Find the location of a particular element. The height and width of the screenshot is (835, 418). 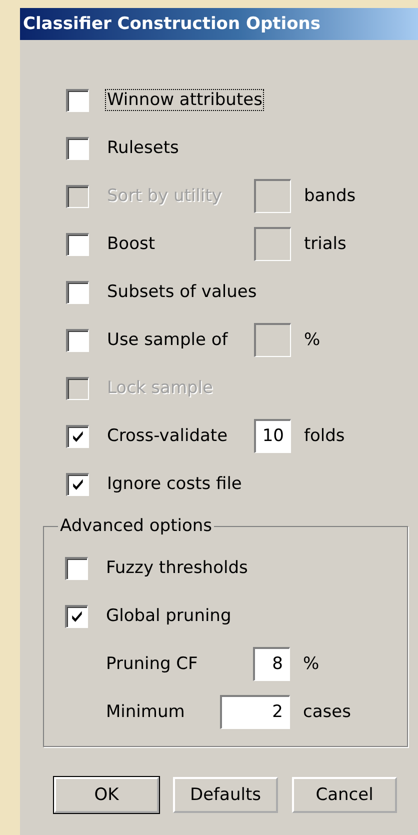

unit-label: folds is located at coordinates (324, 436).